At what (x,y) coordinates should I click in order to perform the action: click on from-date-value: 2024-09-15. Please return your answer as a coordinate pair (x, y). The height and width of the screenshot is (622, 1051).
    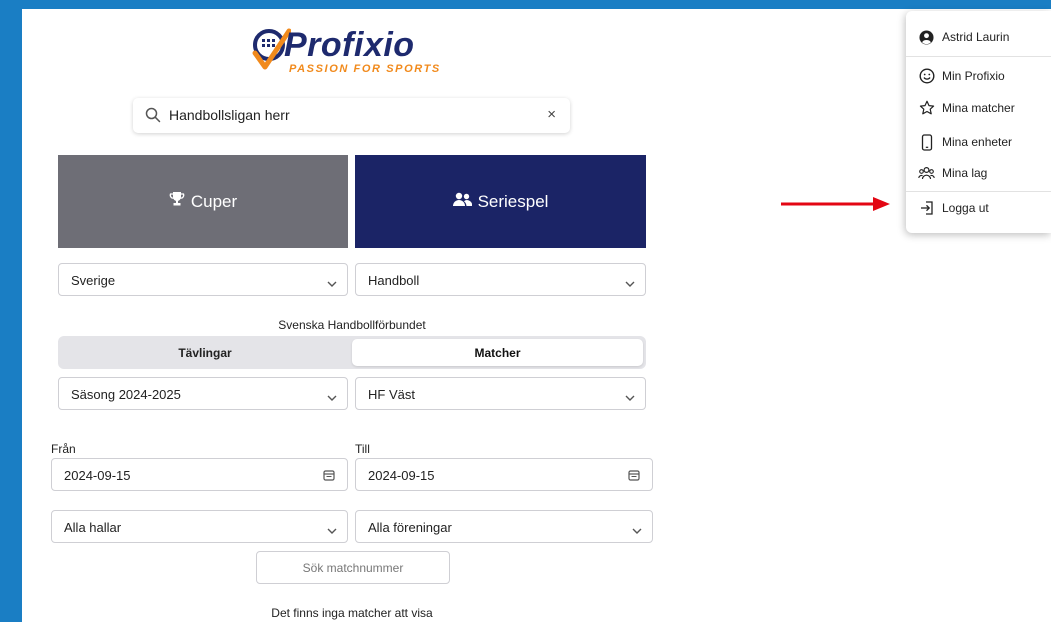
    Looking at the image, I should click on (97, 475).